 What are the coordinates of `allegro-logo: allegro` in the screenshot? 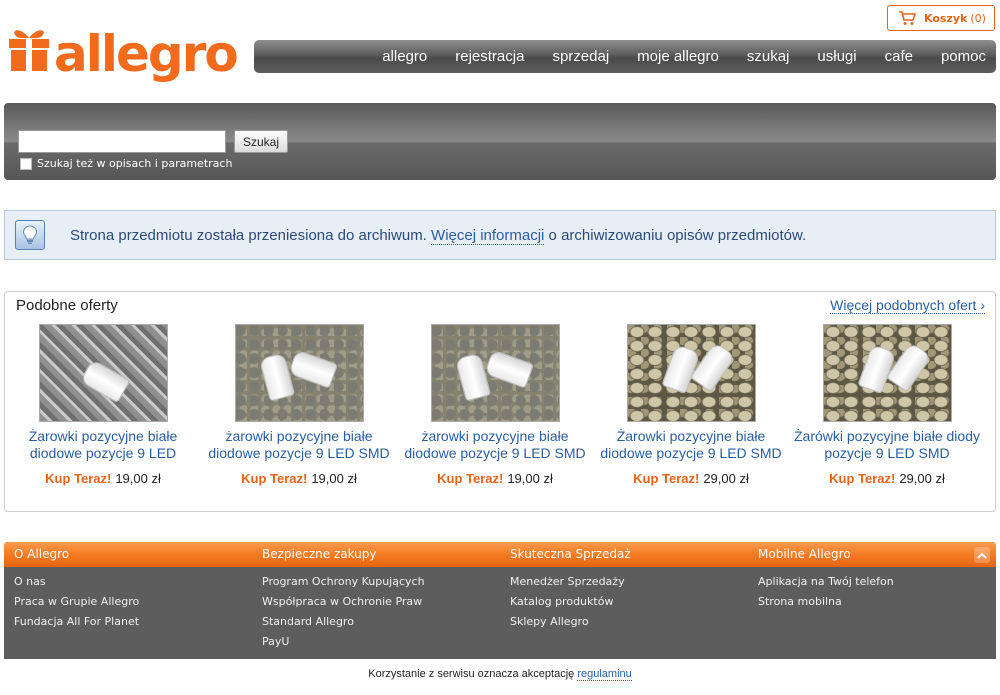 It's located at (123, 56).